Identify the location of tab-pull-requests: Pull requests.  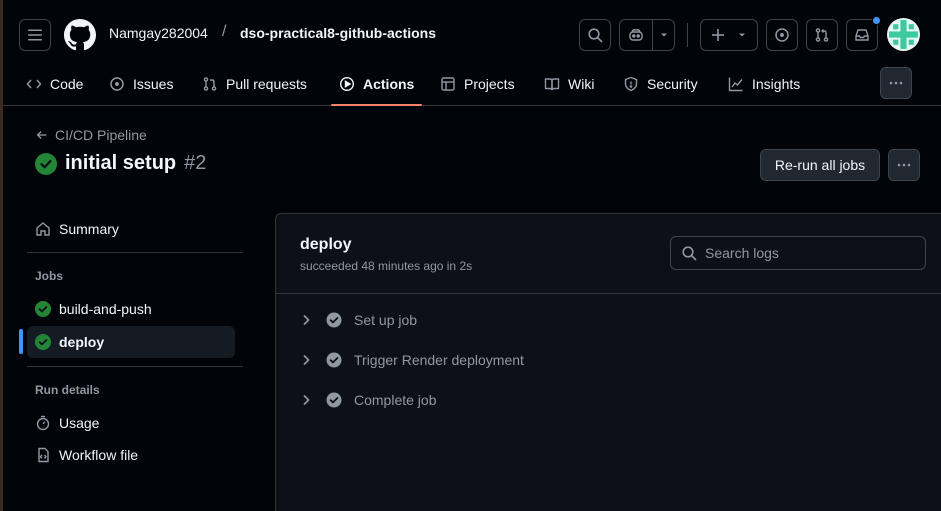
(254, 84).